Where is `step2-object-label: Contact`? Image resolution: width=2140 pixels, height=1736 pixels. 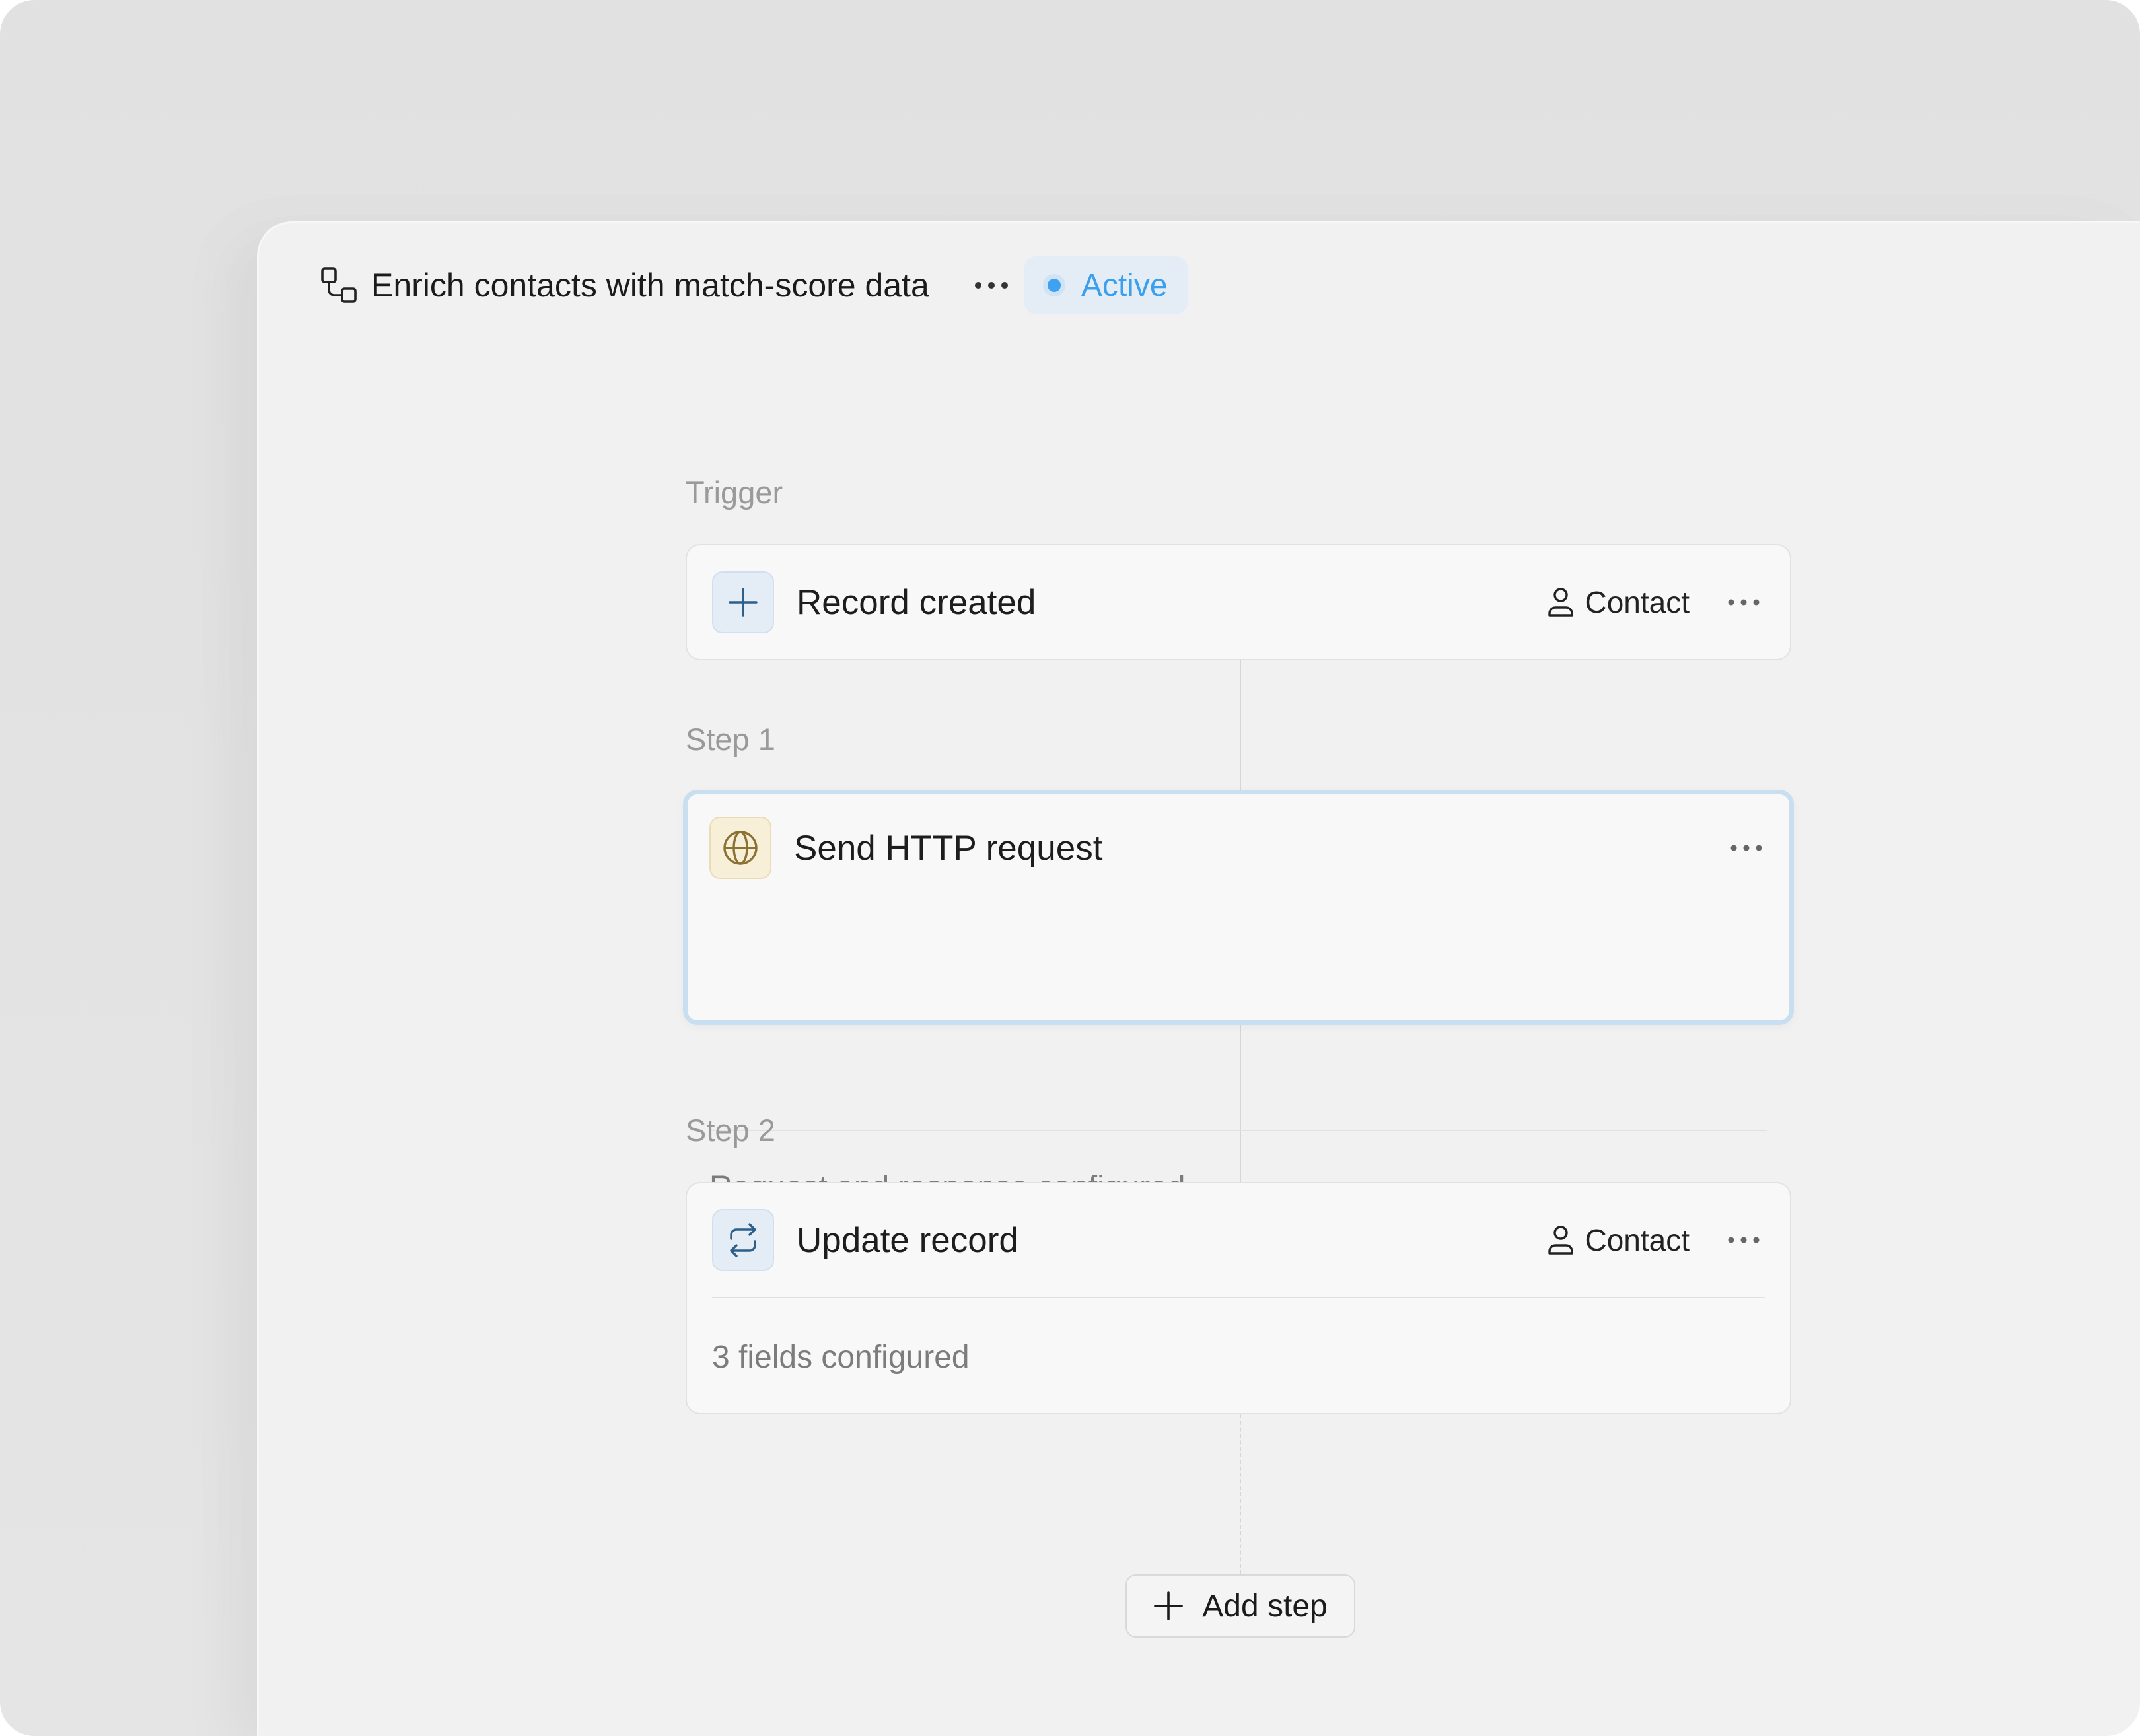
step2-object-label: Contact is located at coordinates (1638, 1240).